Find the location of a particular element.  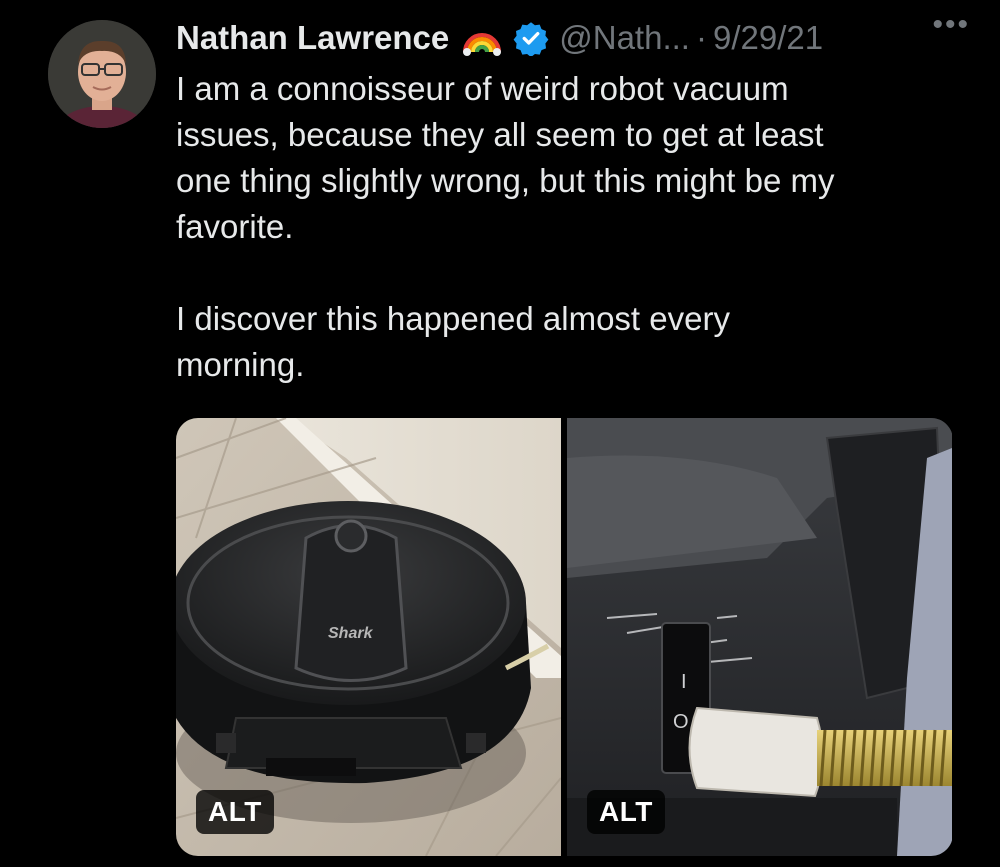

tweet-header: Nathan Lawrence @Nath... · 9/29/21 is located at coordinates (576, 38).